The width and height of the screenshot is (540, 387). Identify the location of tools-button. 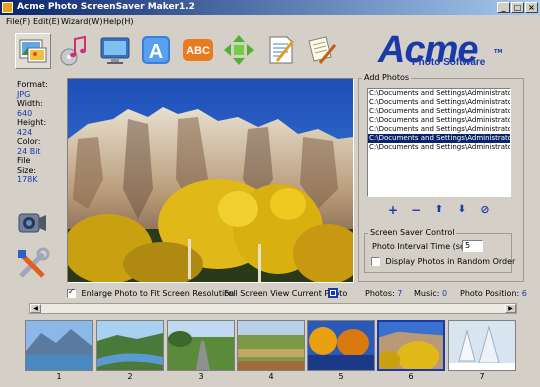
(33, 264).